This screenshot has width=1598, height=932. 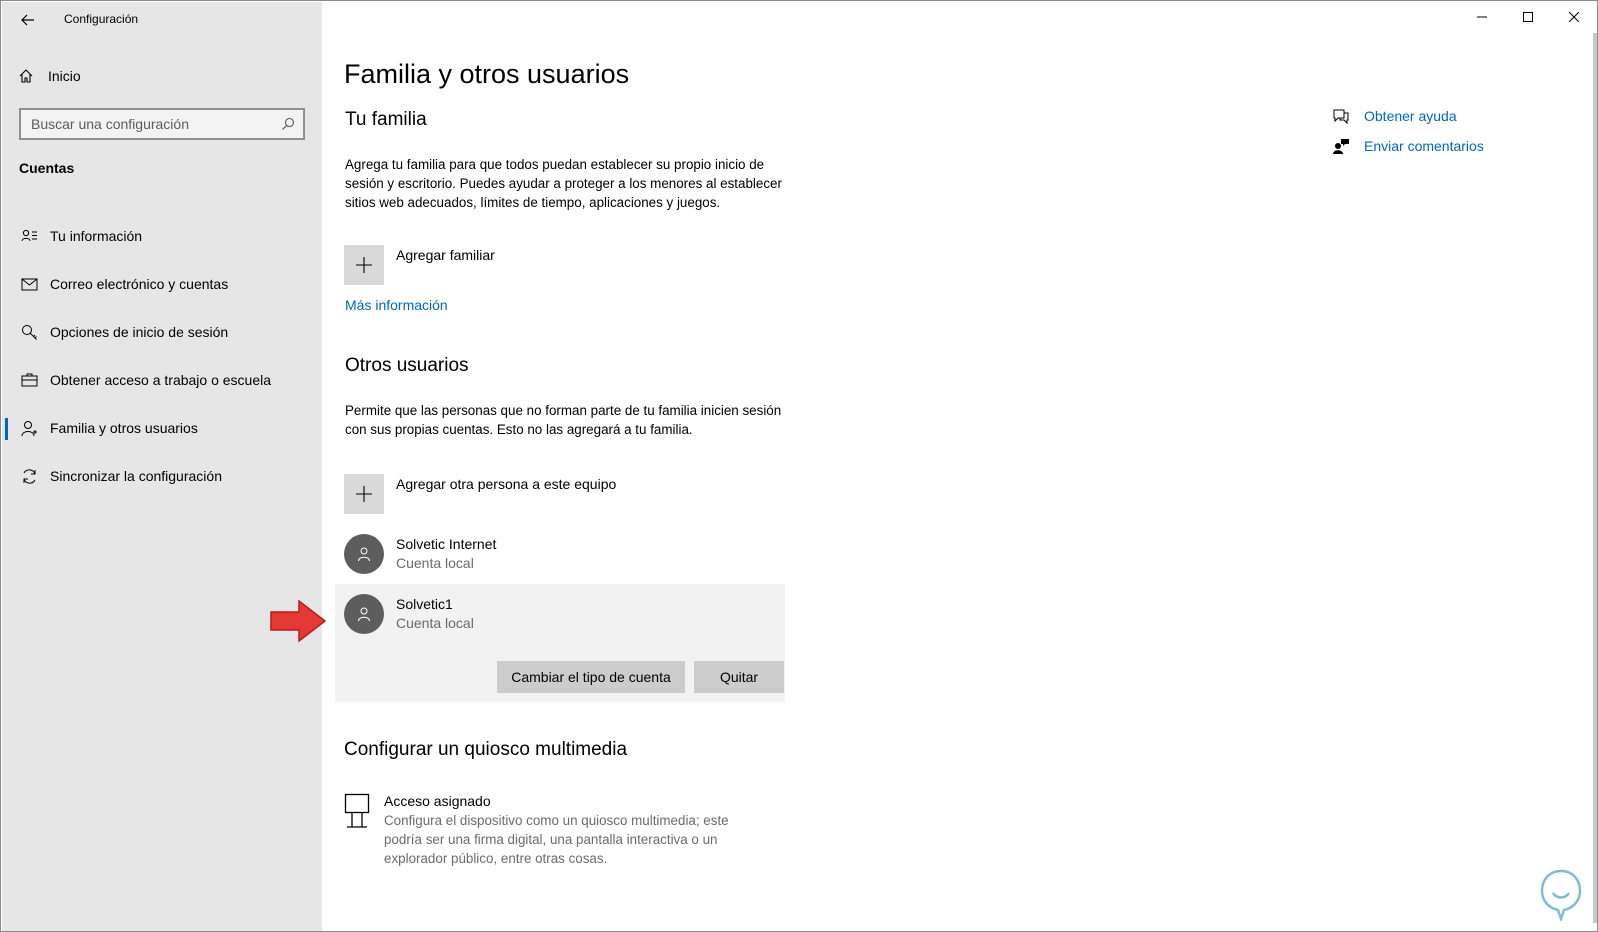 I want to click on remove-button: Quitar, so click(x=739, y=677).